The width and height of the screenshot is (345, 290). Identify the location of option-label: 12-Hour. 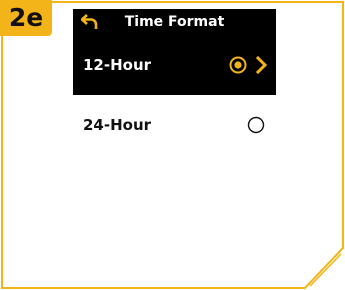
(117, 65).